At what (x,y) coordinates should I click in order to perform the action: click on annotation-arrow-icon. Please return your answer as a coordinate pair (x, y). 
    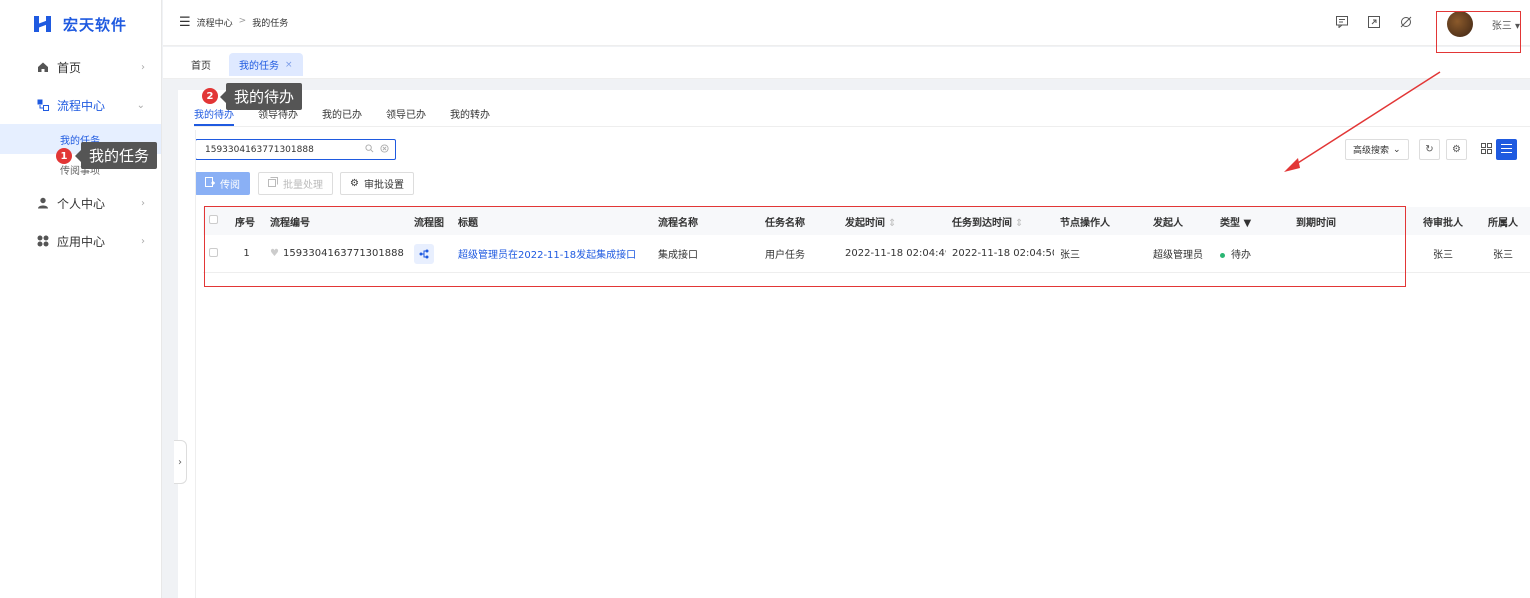
    Looking at the image, I should click on (1362, 121).